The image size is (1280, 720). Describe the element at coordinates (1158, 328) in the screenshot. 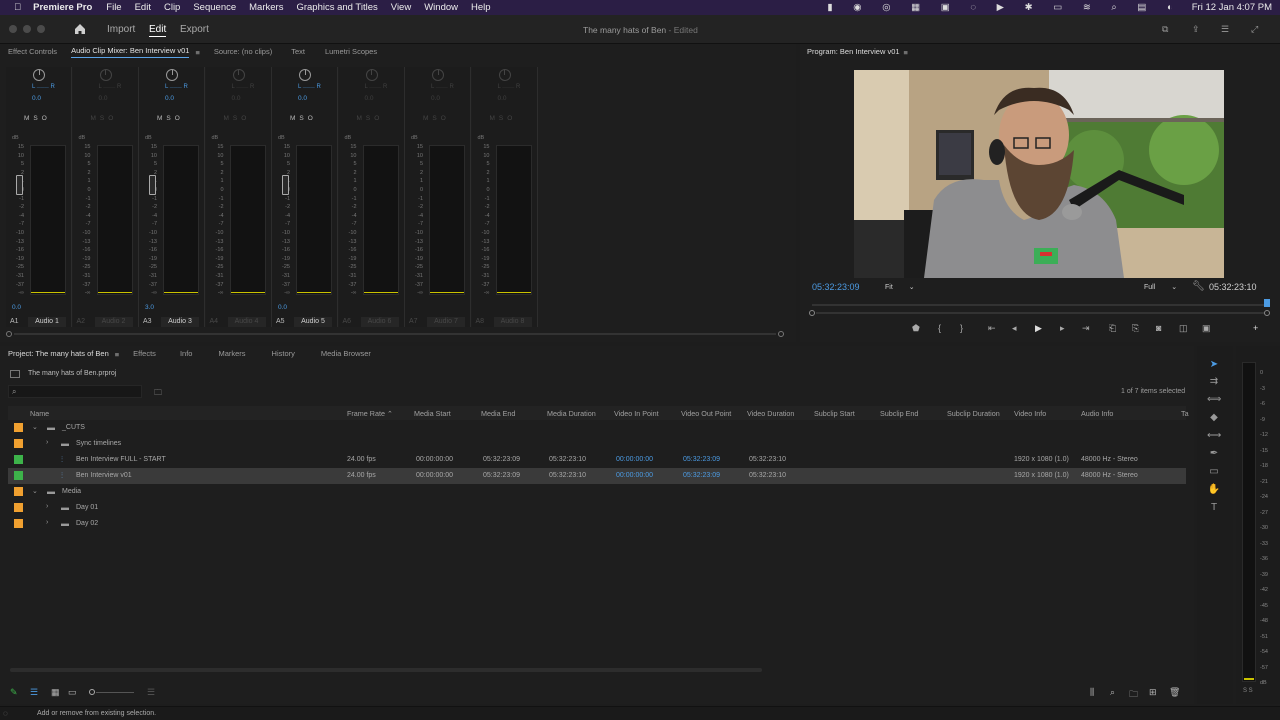

I see `export-frame-camera-icon: ◙` at that location.